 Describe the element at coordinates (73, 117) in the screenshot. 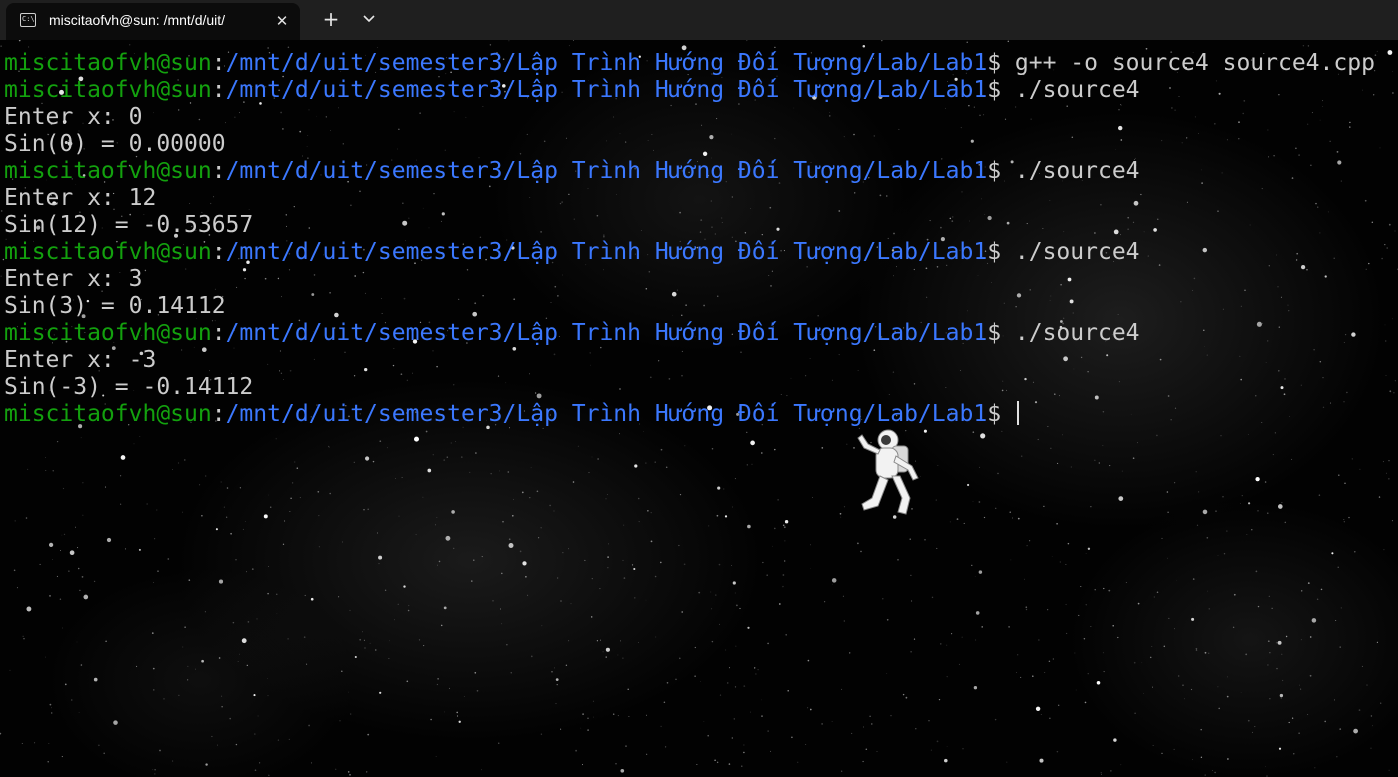

I see `output-line: Enter x: 0` at that location.